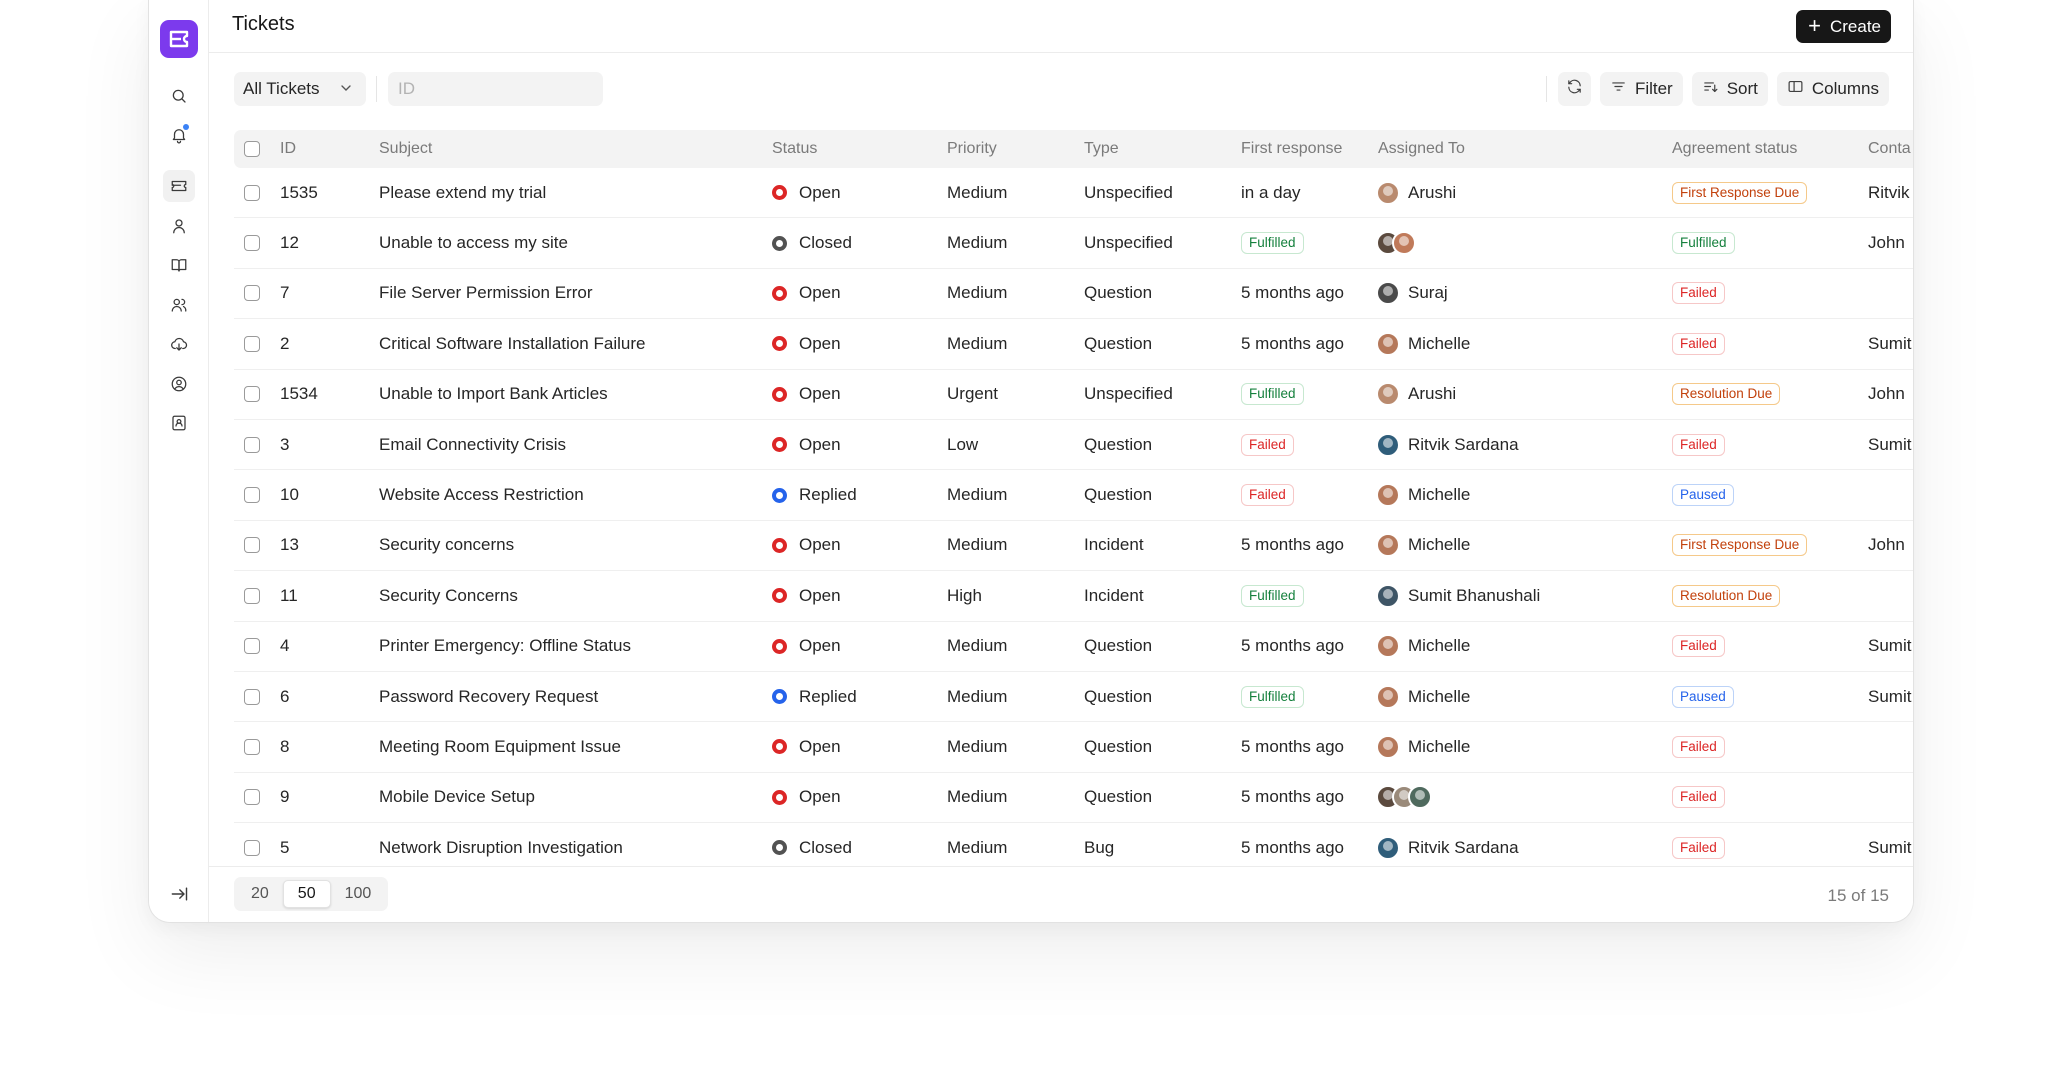  I want to click on page-size-option: 20, so click(260, 894).